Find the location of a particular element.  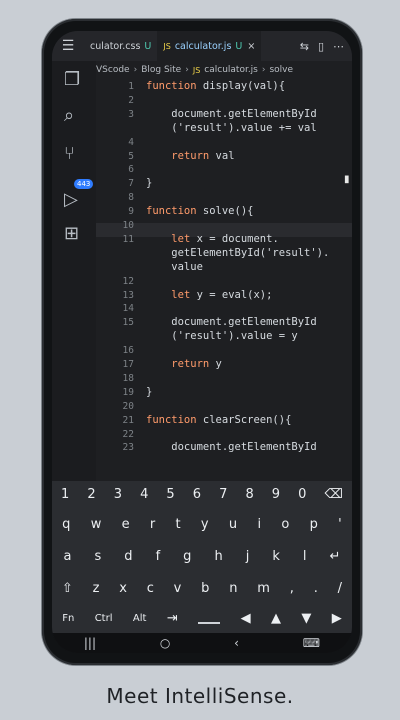

key-char: 7 is located at coordinates (223, 494).